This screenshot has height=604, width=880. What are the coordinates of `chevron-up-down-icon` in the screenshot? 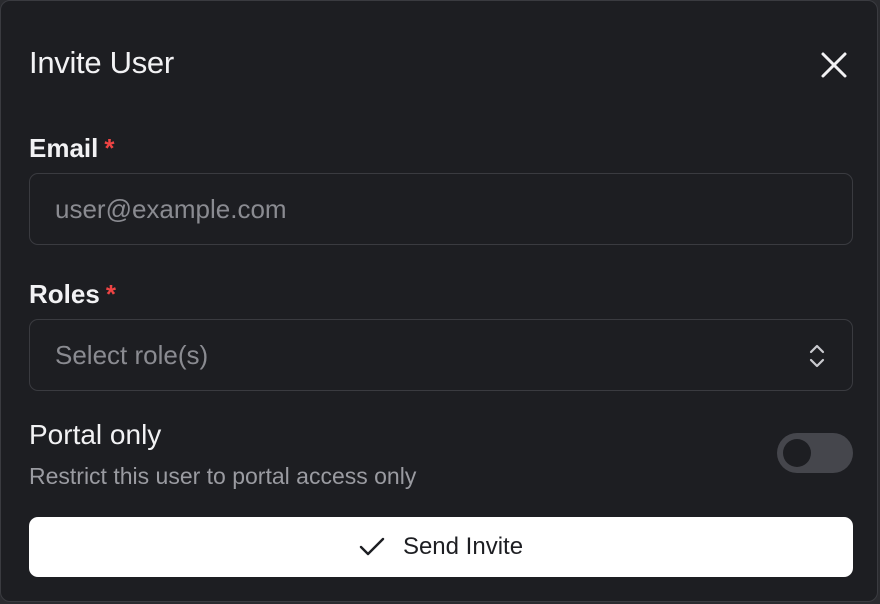 It's located at (817, 356).